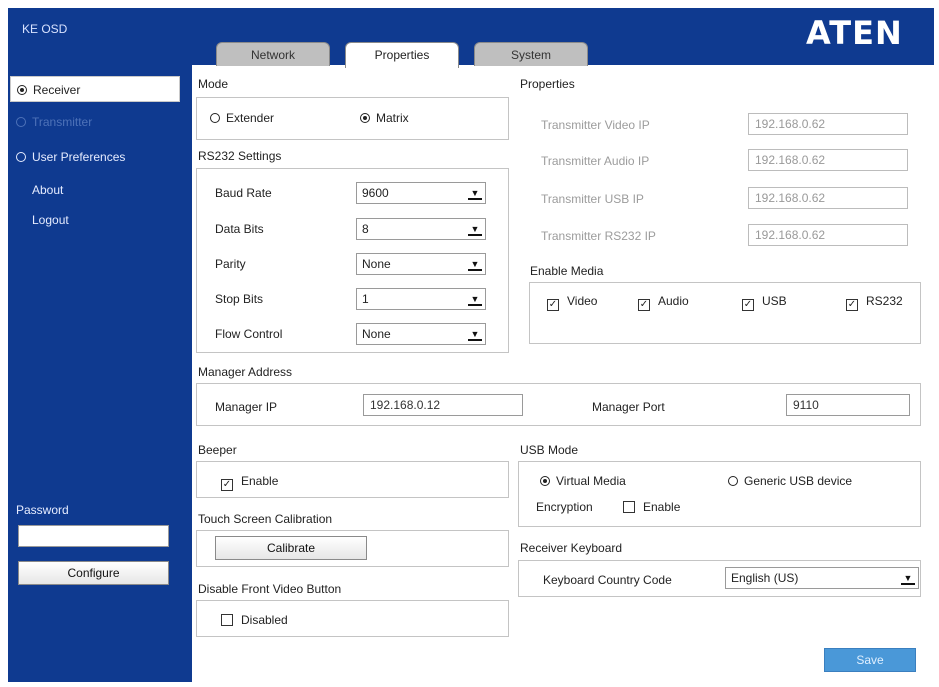  What do you see at coordinates (870, 660) in the screenshot?
I see `save-button: Save` at bounding box center [870, 660].